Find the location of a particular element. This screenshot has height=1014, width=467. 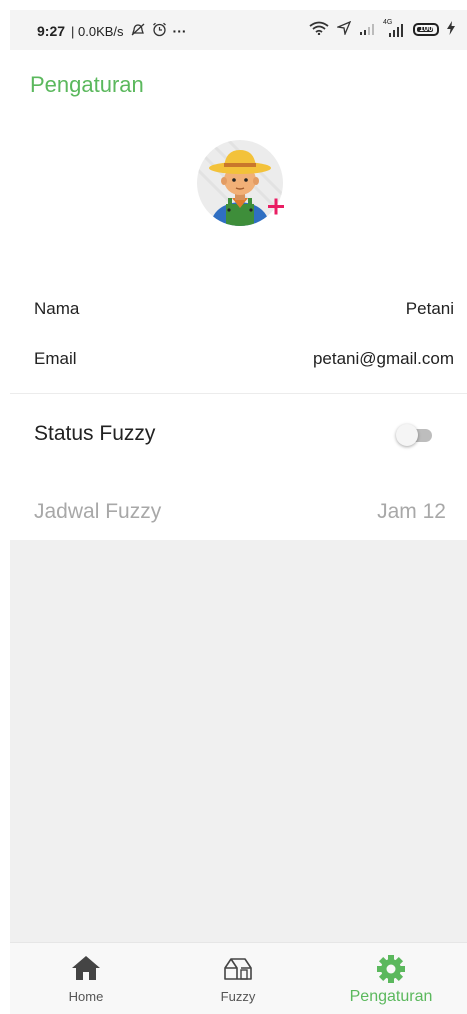

nav-home: Home is located at coordinates (86, 978).